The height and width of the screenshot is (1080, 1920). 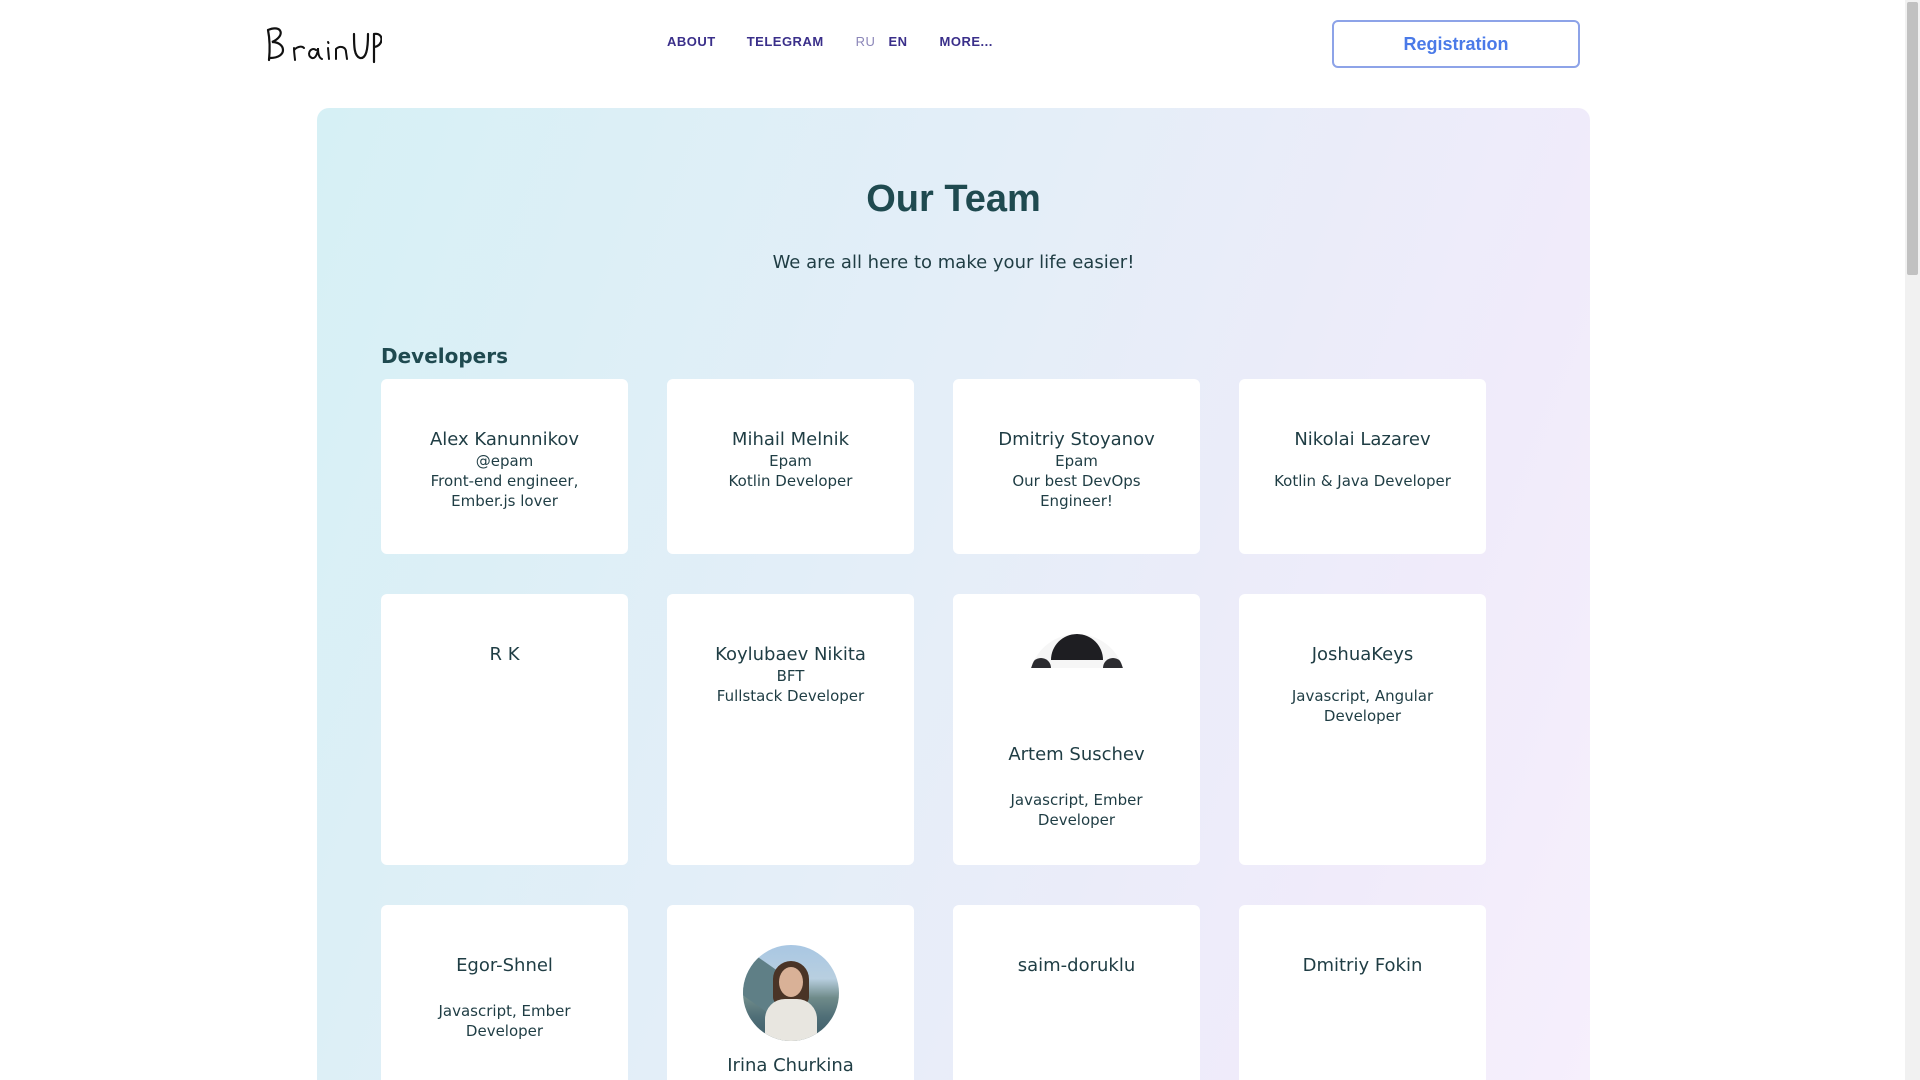 I want to click on section-title-developers: Developers, so click(x=445, y=356).